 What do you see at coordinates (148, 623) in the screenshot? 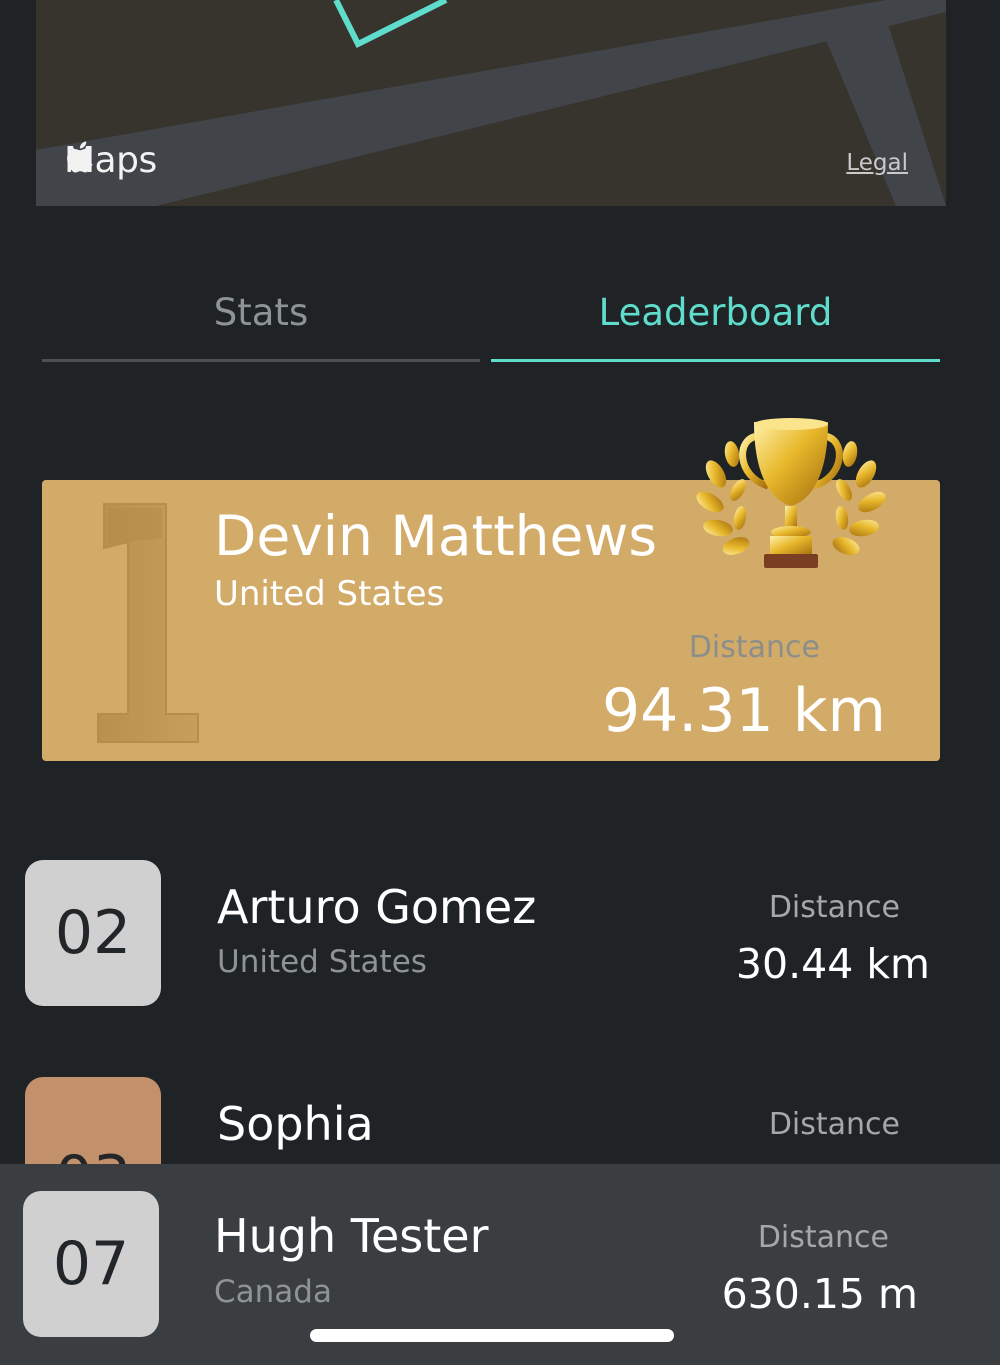
I see `first-place-rank-numeral: 1` at bounding box center [148, 623].